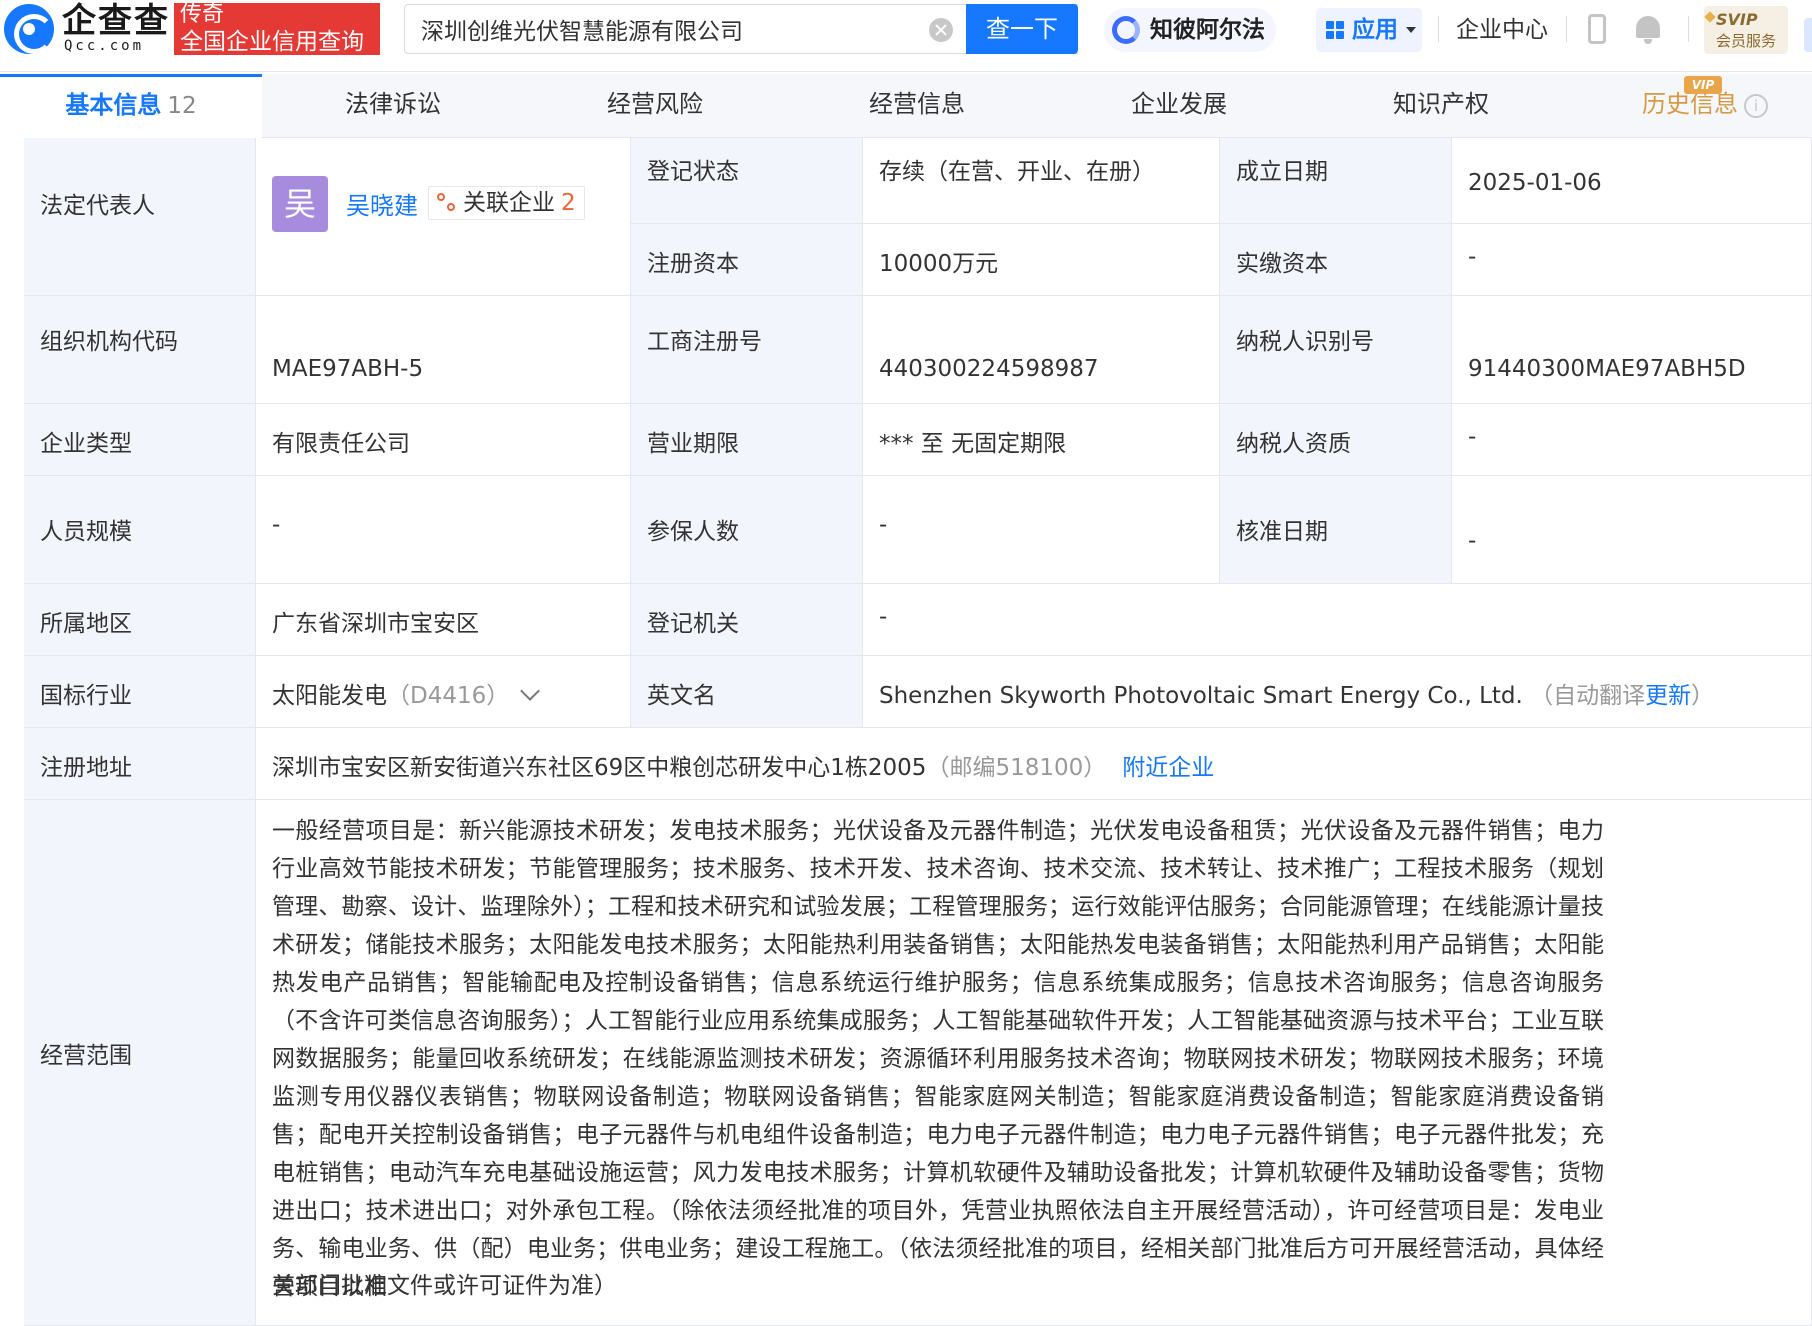 The image size is (1812, 1326). What do you see at coordinates (747, 692) in the screenshot?
I see `label-english-name: 英文名` at bounding box center [747, 692].